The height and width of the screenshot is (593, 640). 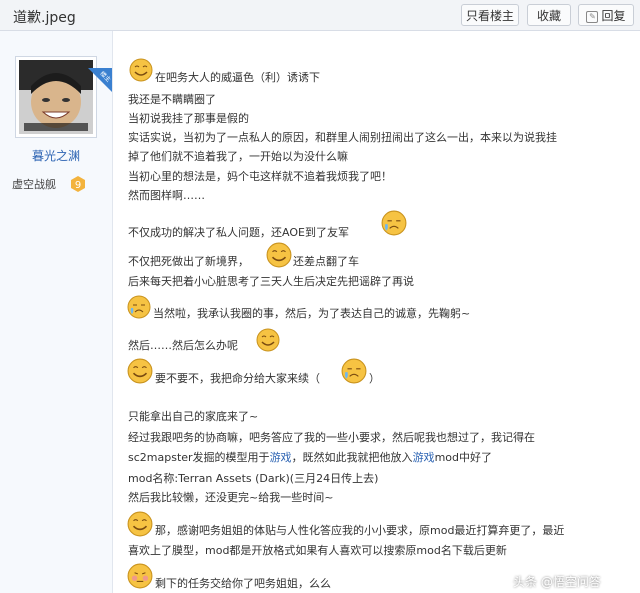 I want to click on avatar, so click(x=56, y=97).